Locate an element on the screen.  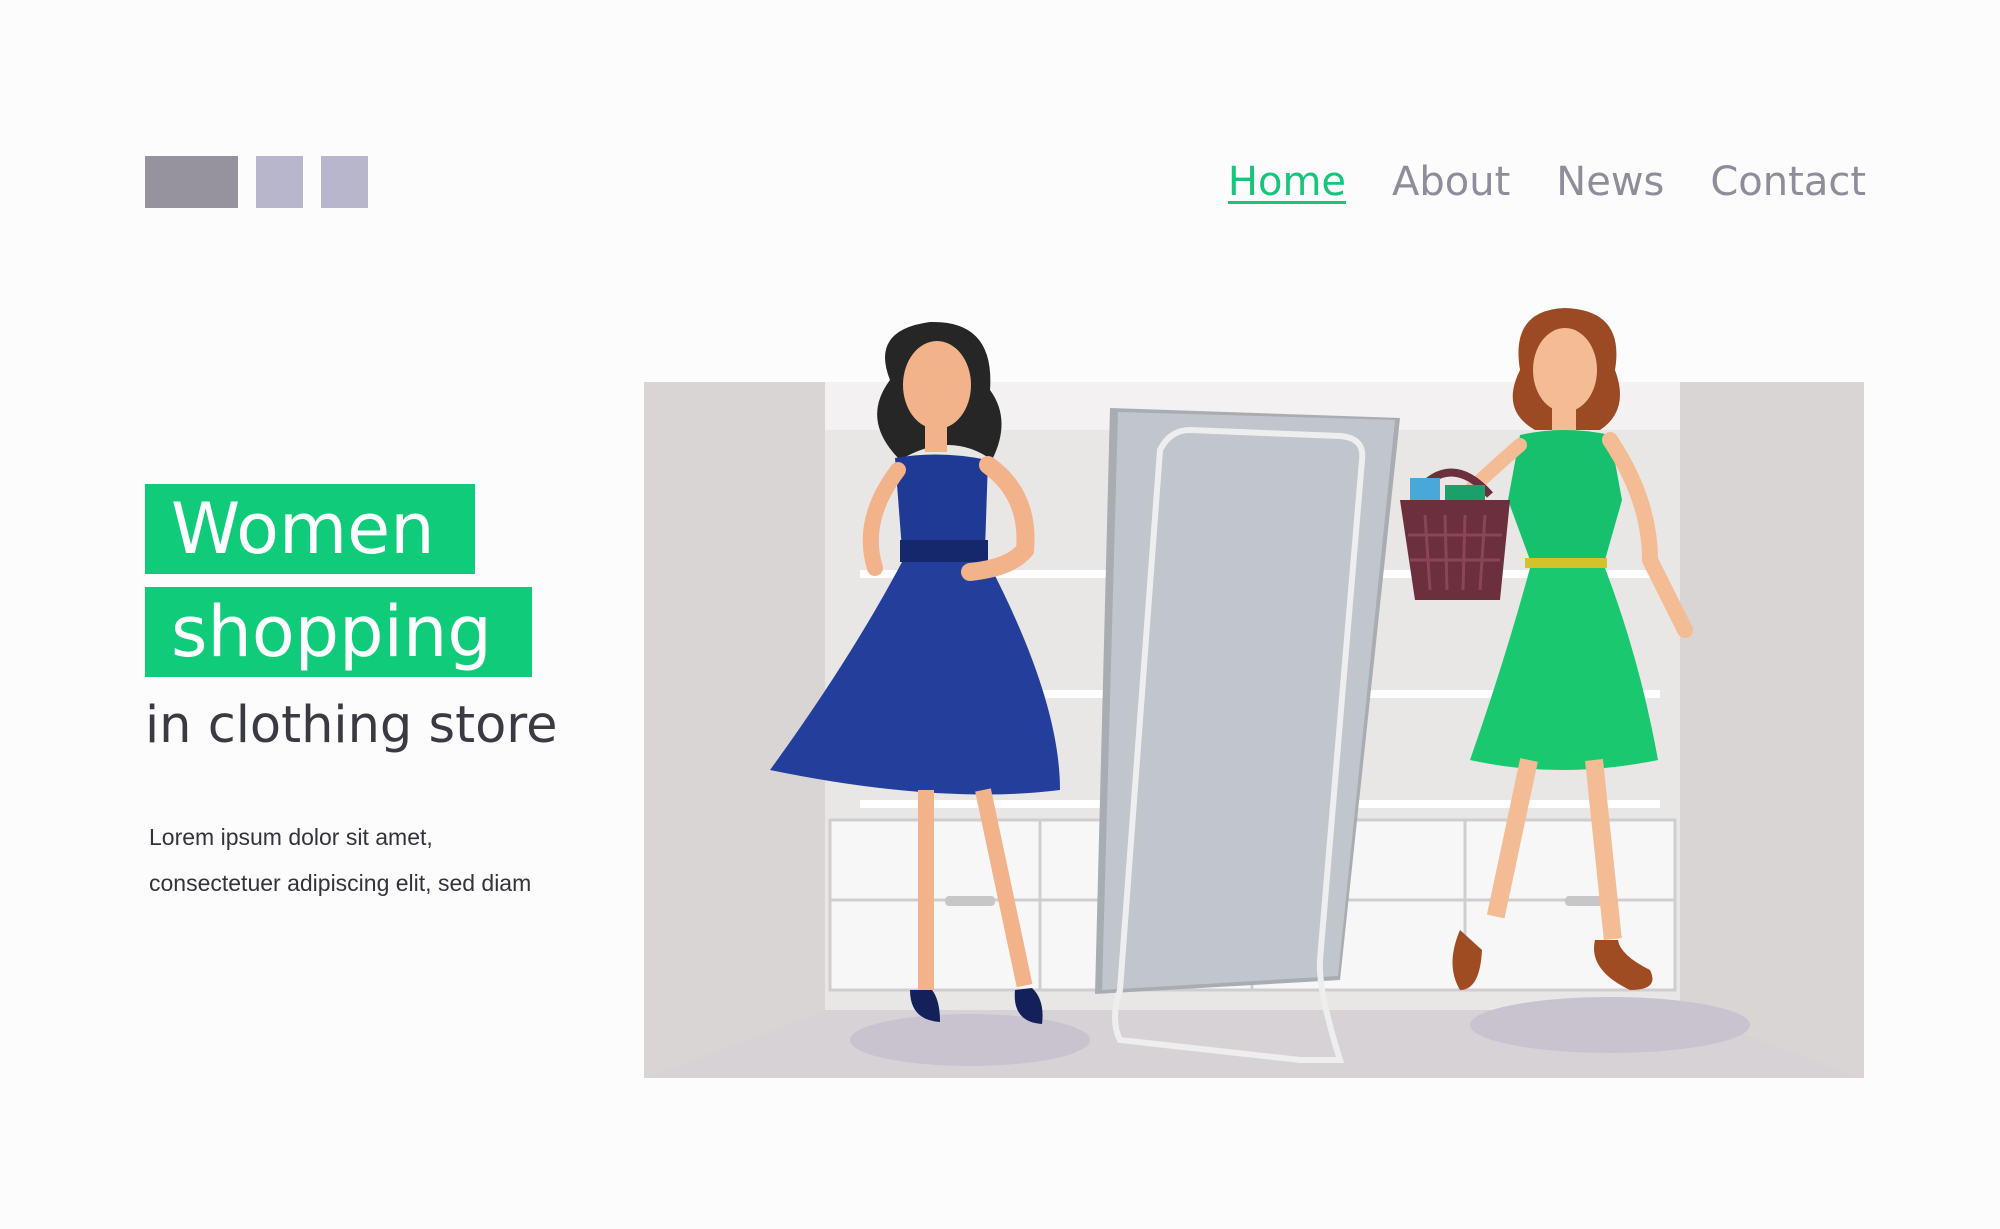
hero-subtitle: in clothing store is located at coordinates (351, 725).